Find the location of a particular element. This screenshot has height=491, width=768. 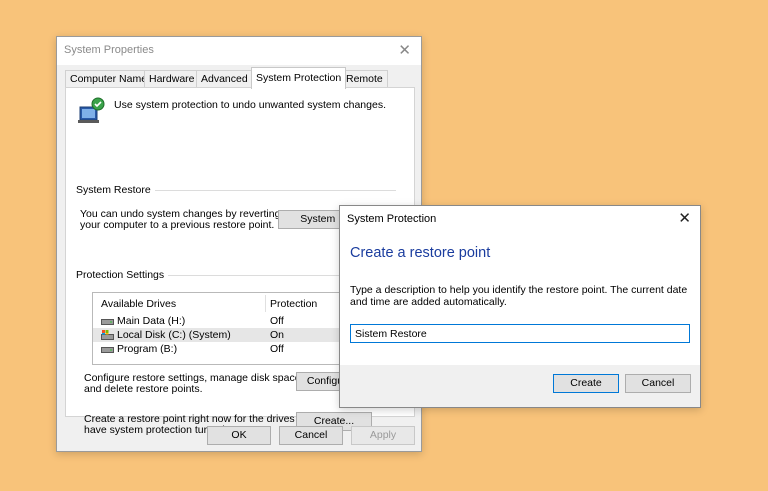

tab-remote: Remote is located at coordinates (364, 79).